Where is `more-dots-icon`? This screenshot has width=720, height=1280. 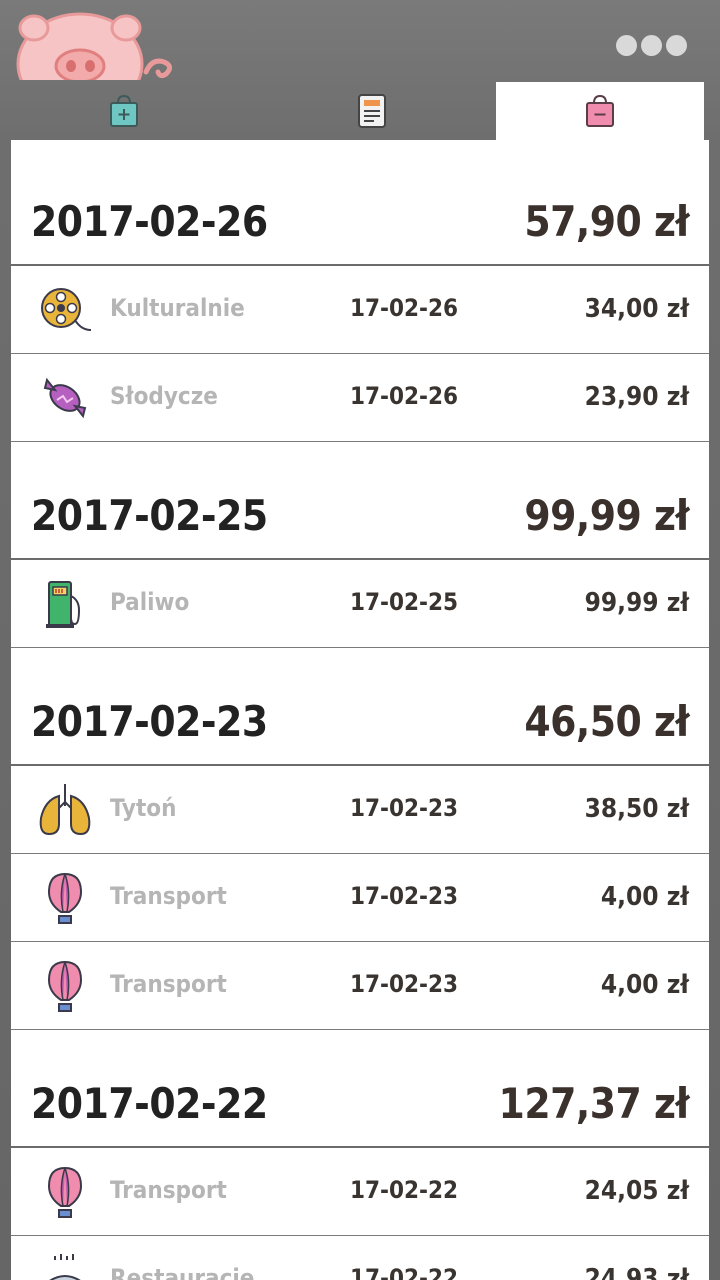
more-dots-icon is located at coordinates (654, 45).